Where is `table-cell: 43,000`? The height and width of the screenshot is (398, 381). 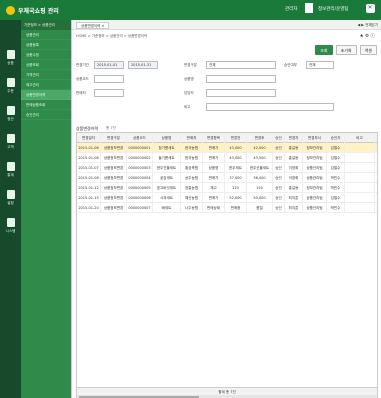 table-cell: 43,000 is located at coordinates (236, 148).